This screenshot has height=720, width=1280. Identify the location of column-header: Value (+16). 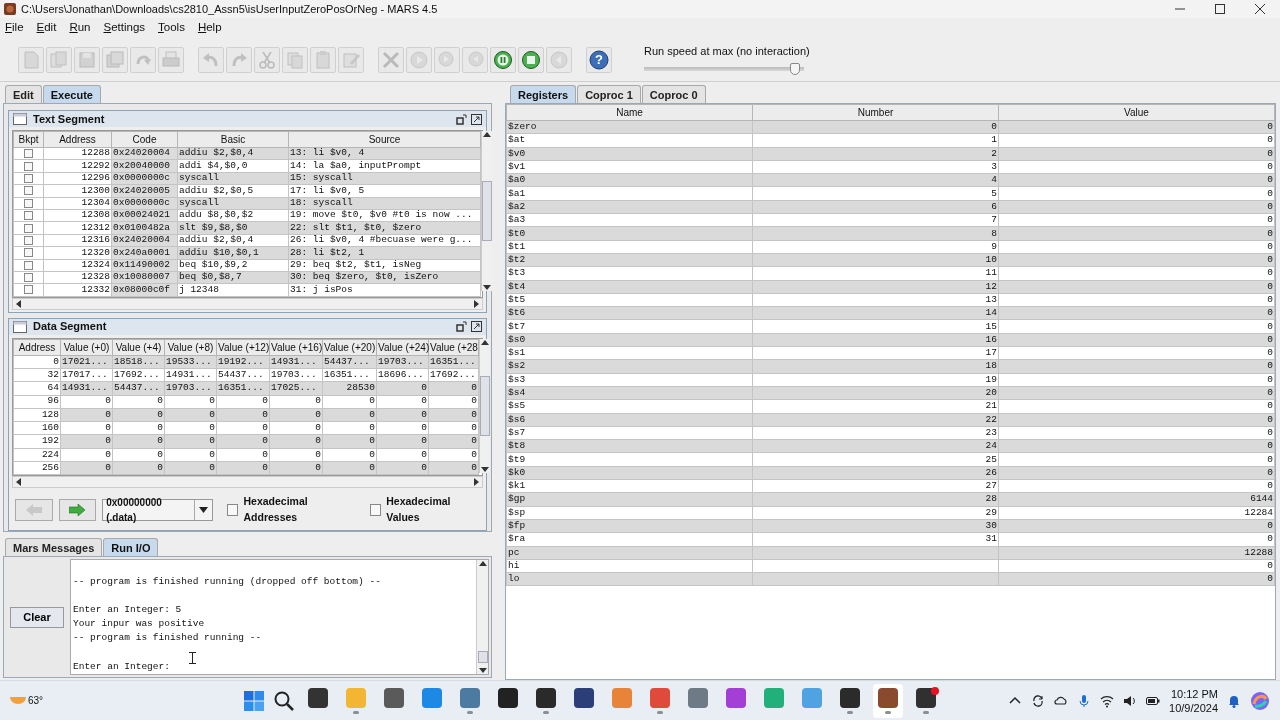
(296, 347).